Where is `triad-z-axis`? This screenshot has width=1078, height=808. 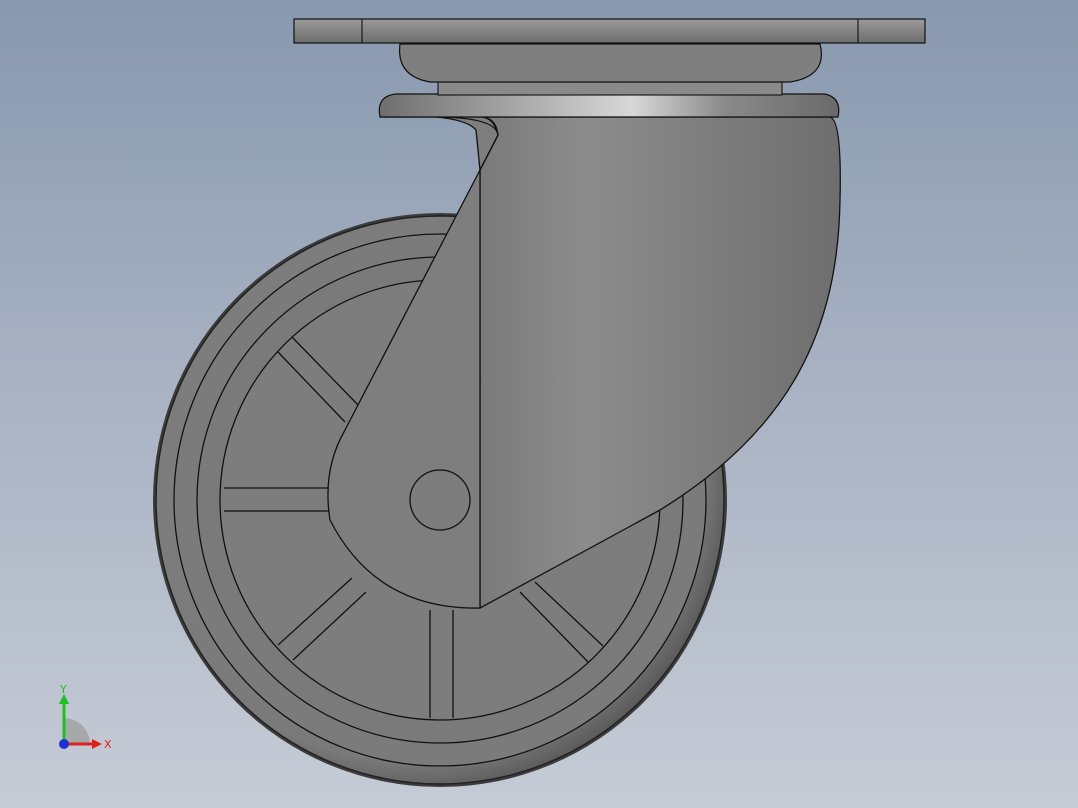
triad-z-axis is located at coordinates (64, 744).